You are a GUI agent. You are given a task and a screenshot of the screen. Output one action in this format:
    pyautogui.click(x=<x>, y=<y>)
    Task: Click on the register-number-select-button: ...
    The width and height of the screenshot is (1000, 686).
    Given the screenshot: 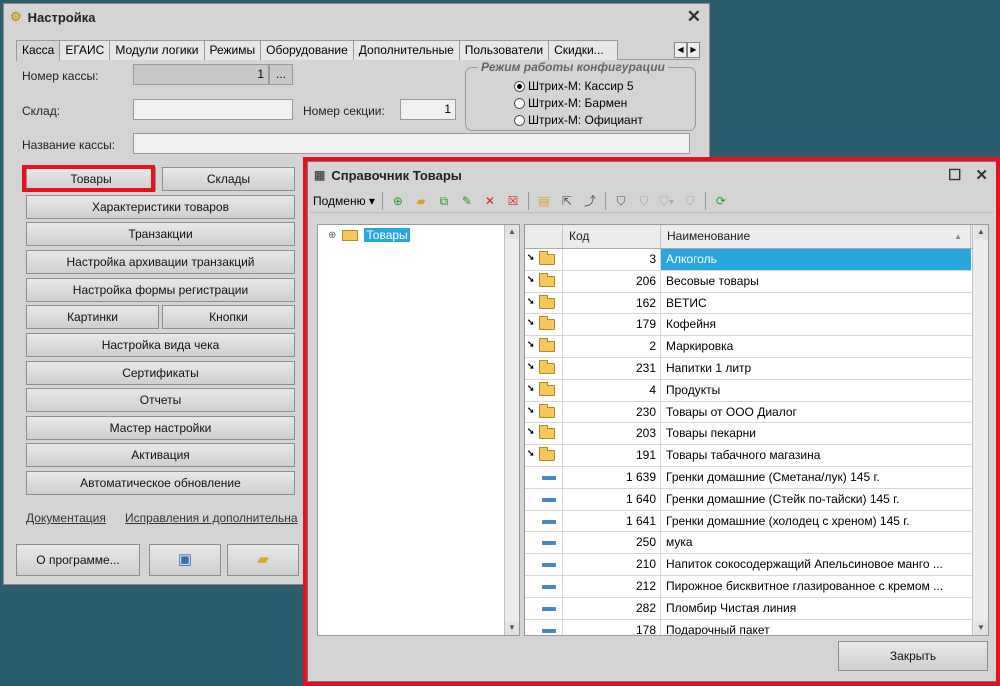 What is the action you would take?
    pyautogui.click(x=281, y=74)
    